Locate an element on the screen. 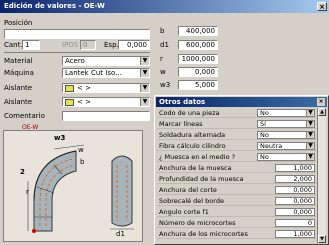 The width and height of the screenshot is (329, 245). row-select: Sí ▼ is located at coordinates (286, 124).